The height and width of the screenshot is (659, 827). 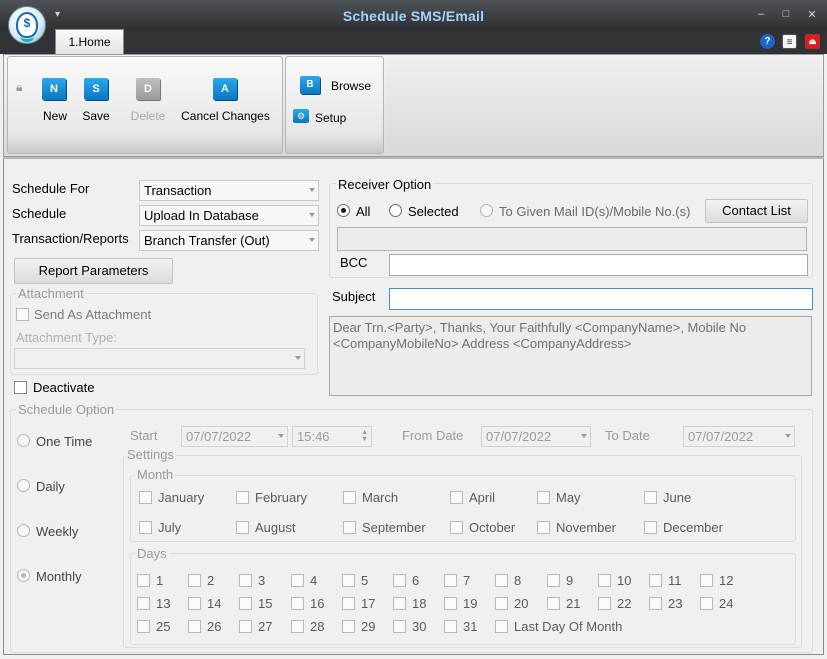 What do you see at coordinates (456, 527) in the screenshot?
I see `month-checkbox-october` at bounding box center [456, 527].